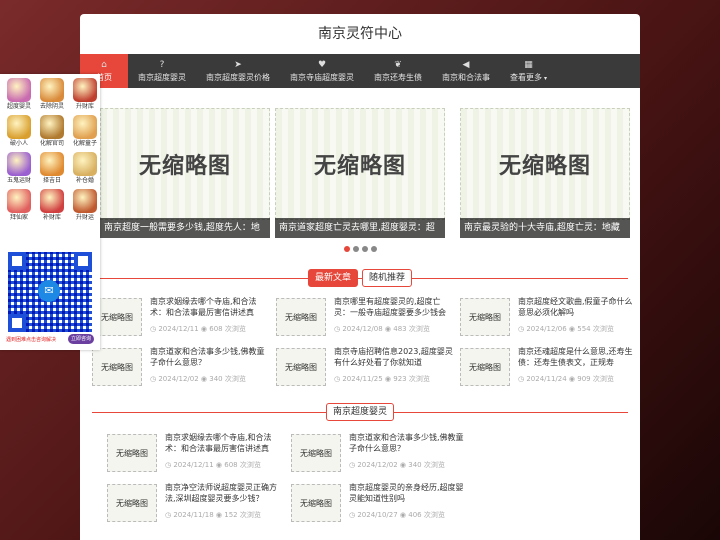  What do you see at coordinates (226, 493) in the screenshot?
I see `article-title: 南京净空法师说超度婴灵正确方法,深圳超度婴灵要多少钱？` at bounding box center [226, 493].